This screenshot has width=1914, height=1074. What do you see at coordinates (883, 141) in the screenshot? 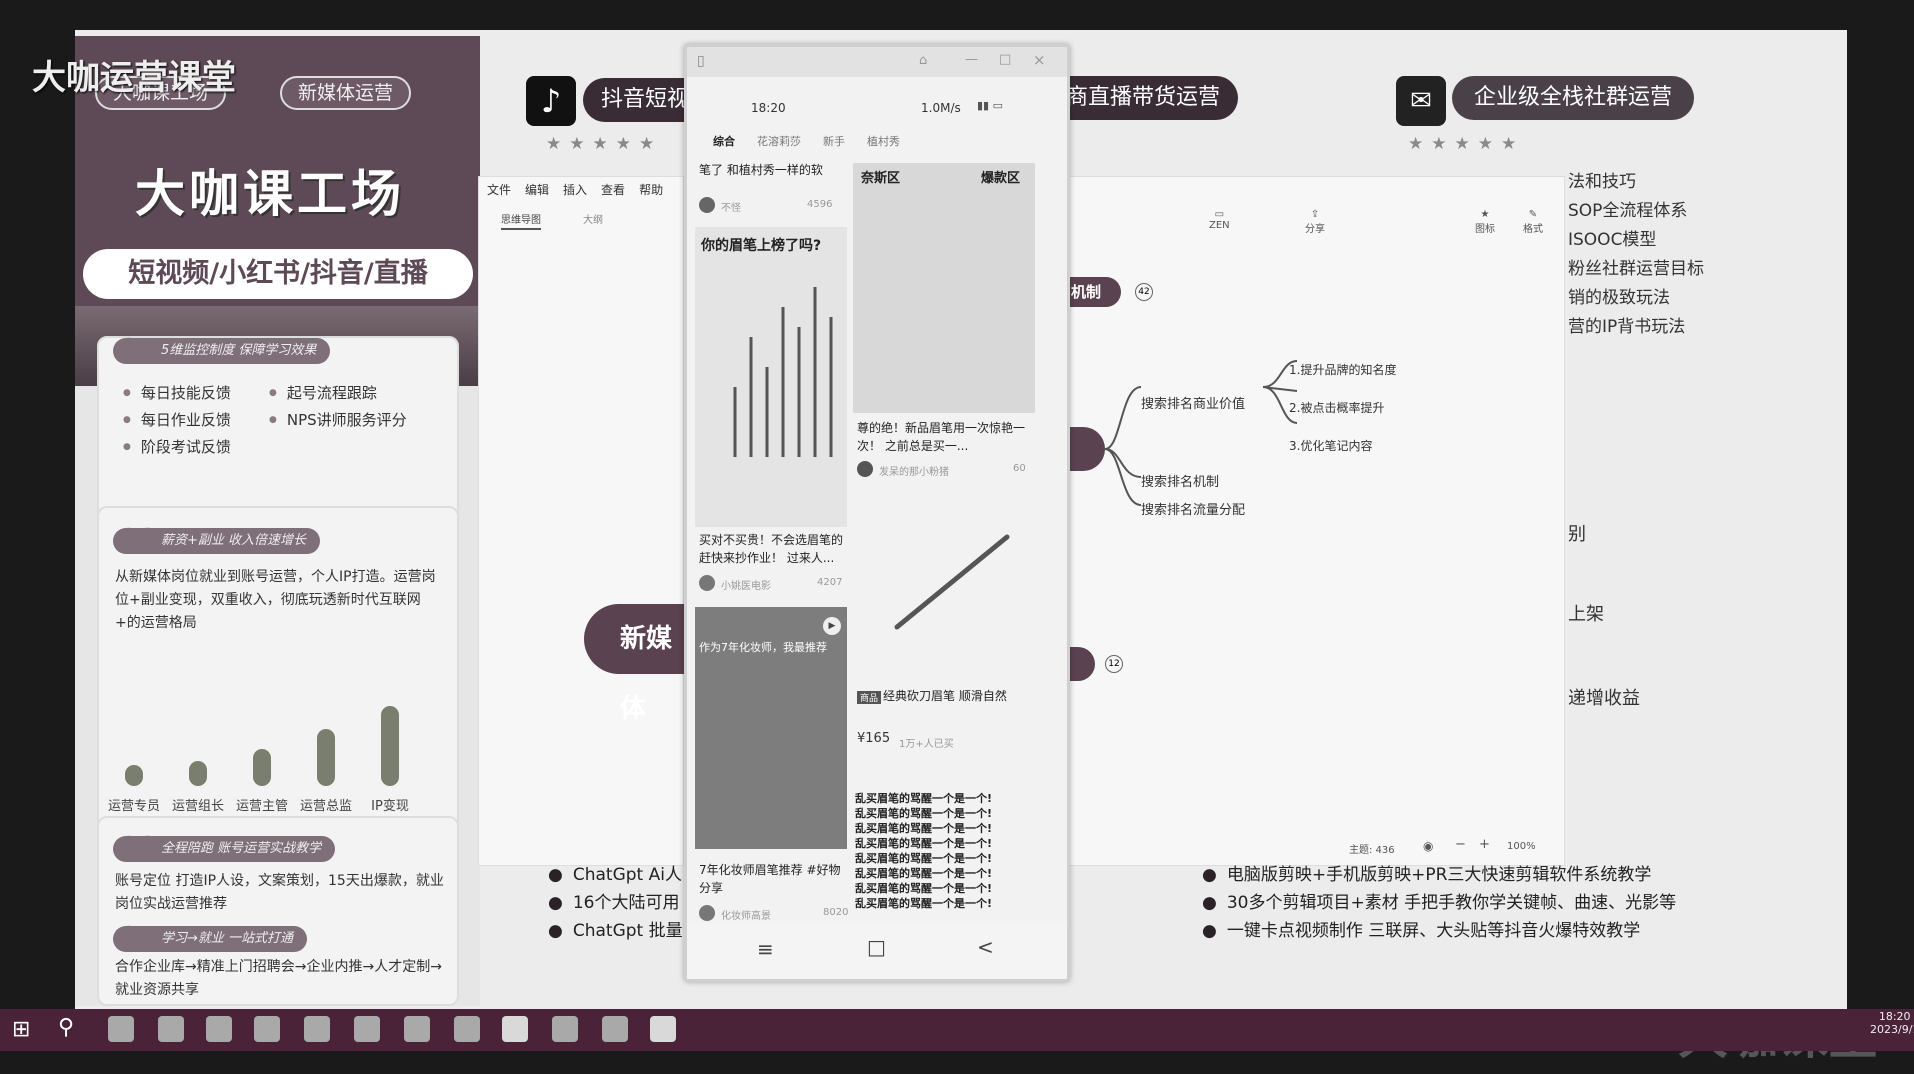
I see `tab-shu: 植村秀` at bounding box center [883, 141].